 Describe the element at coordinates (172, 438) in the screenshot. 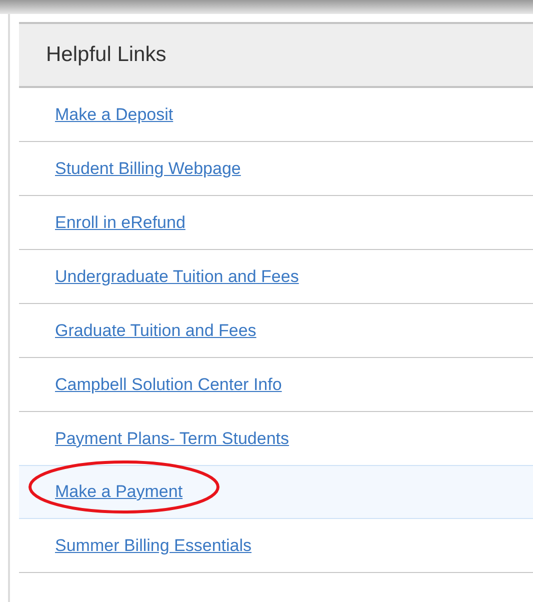

I see `link: Payment Plans- Term Students` at that location.